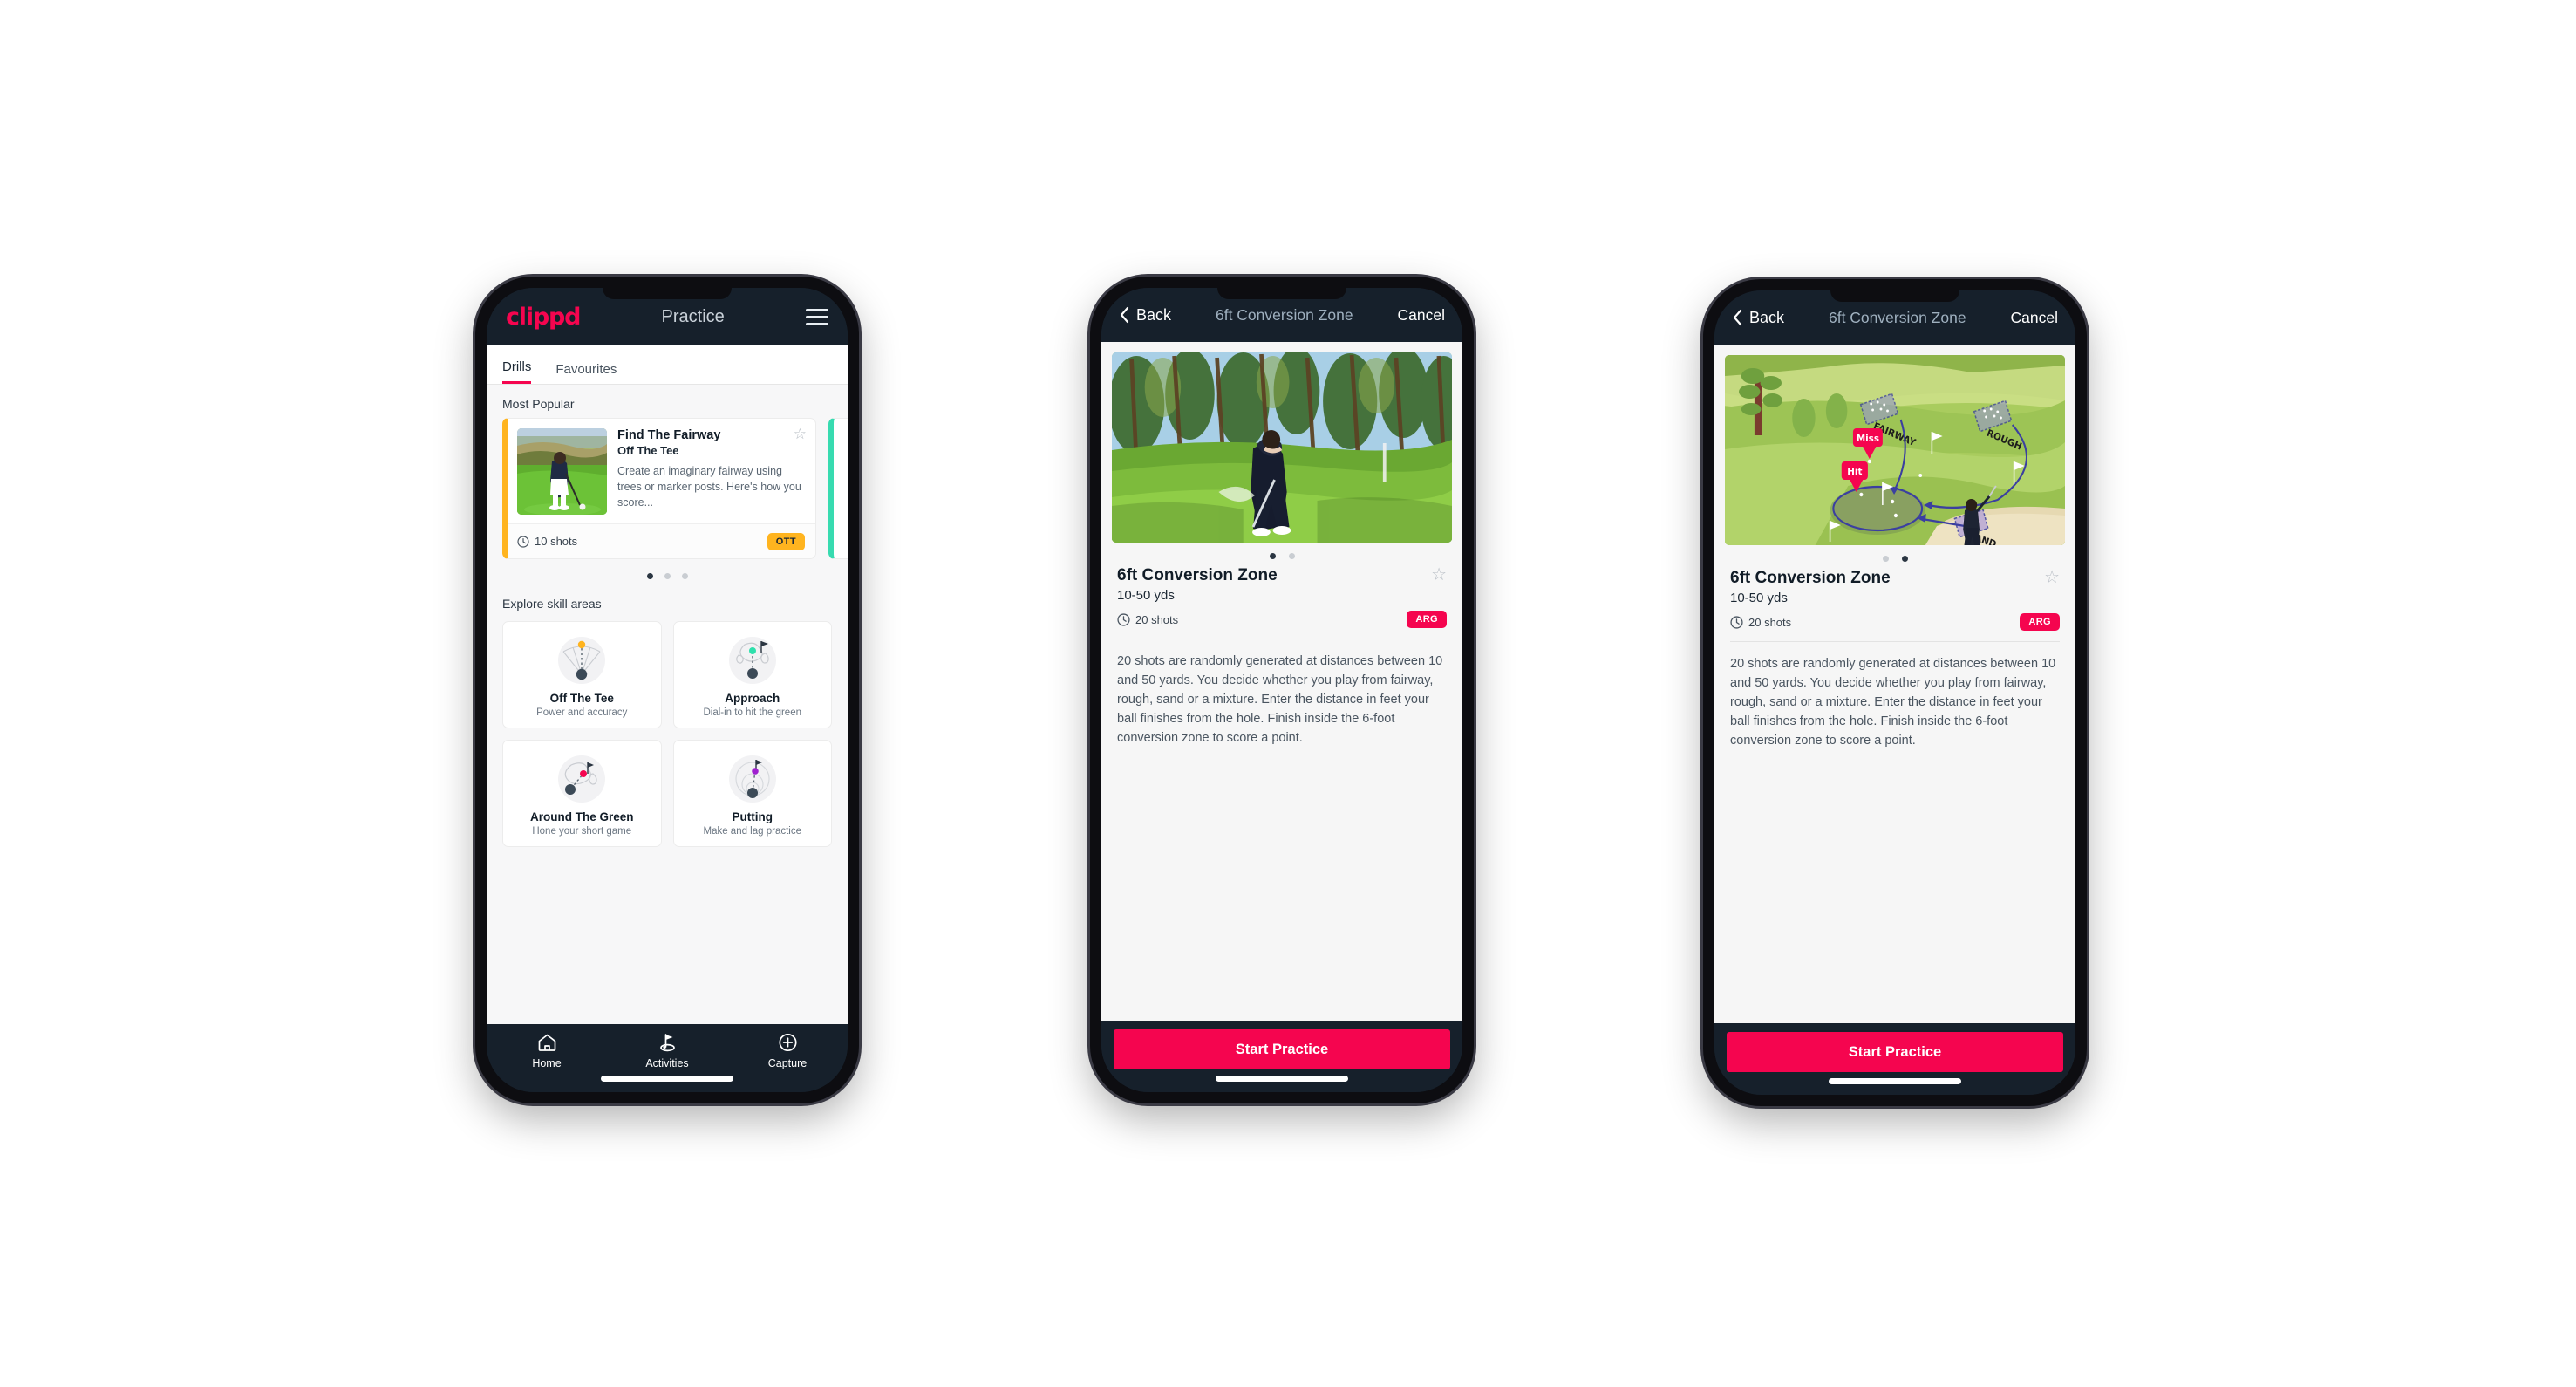 The height and width of the screenshot is (1387, 2576). I want to click on nav-item-home: Home, so click(546, 1050).